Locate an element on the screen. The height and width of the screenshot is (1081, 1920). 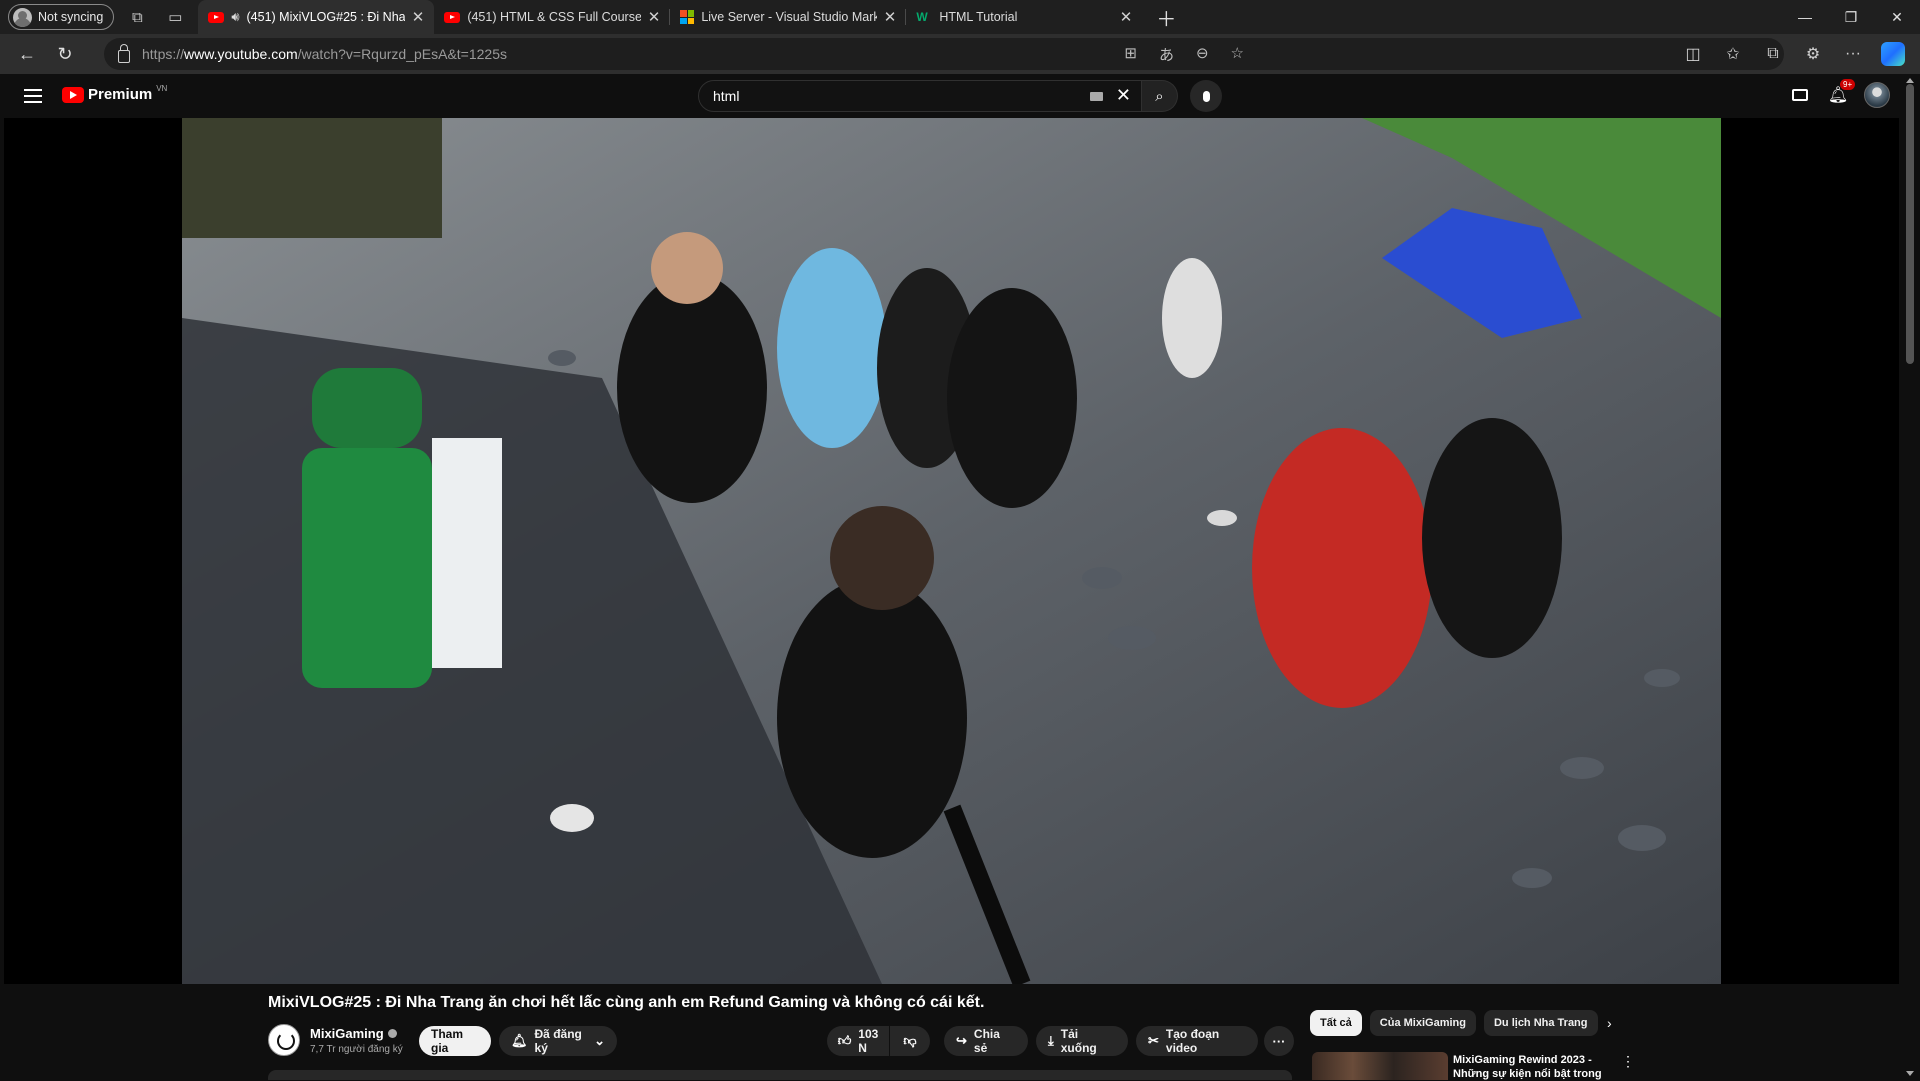
clip-button: ✂ Tạo đoạn video is located at coordinates (1197, 1041).